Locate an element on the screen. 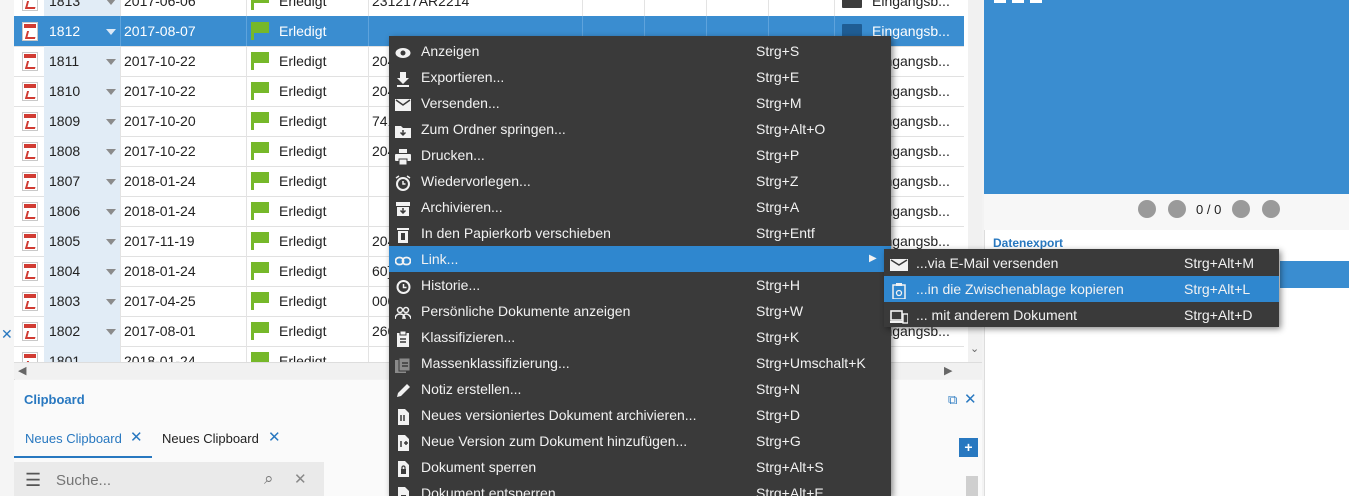 This screenshot has height=496, width=1349. submenu-item-email: ...via E-Mail versenden Strg+Alt+M is located at coordinates (1081, 263).